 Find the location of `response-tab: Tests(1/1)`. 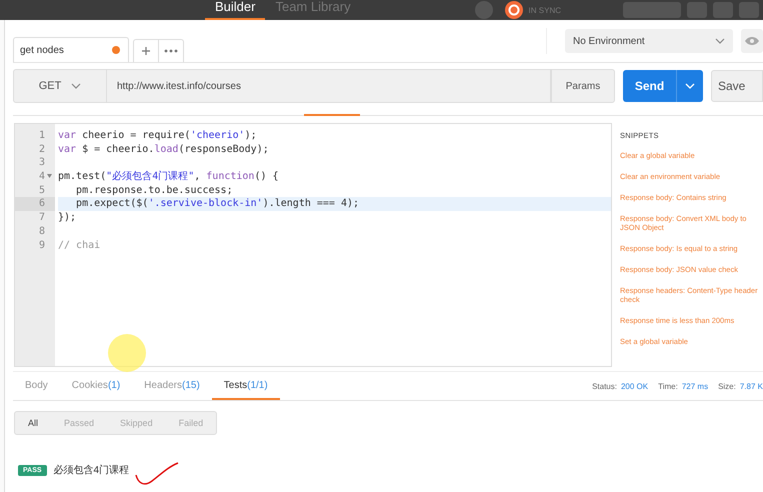

response-tab: Tests(1/1) is located at coordinates (246, 386).